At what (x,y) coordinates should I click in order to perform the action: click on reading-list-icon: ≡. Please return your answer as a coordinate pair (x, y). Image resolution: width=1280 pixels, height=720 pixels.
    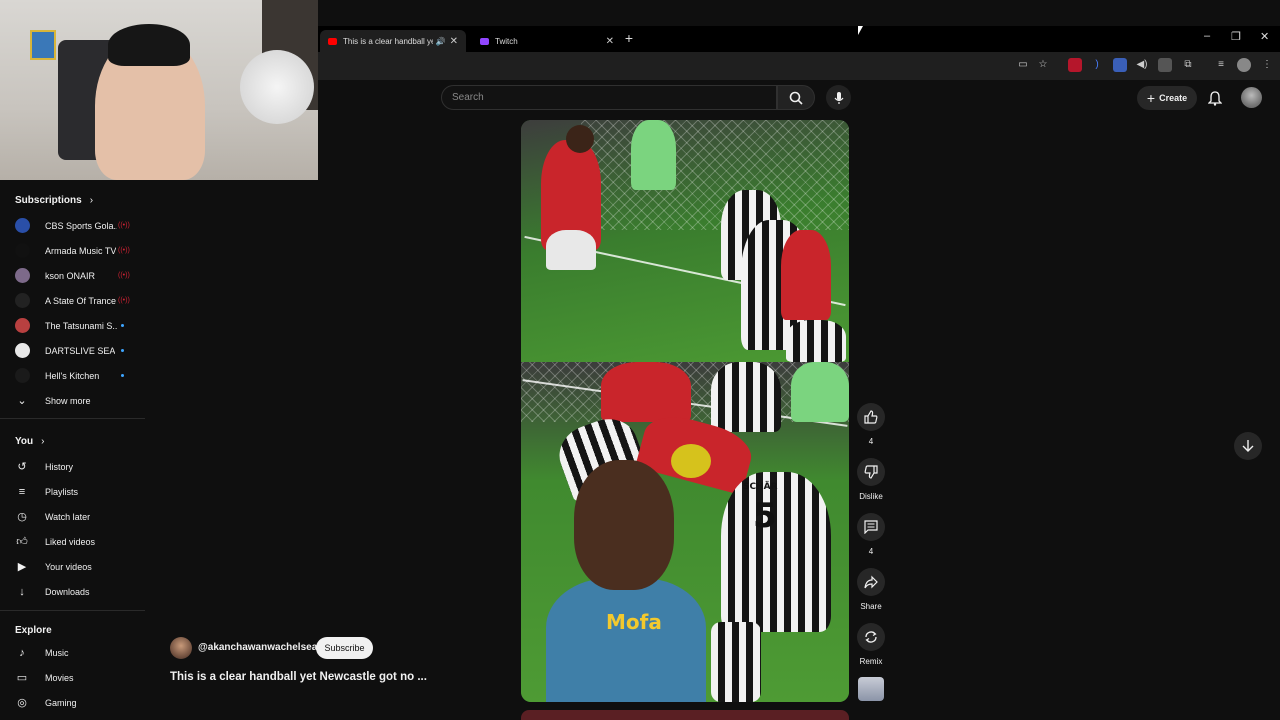
    Looking at the image, I should click on (1221, 65).